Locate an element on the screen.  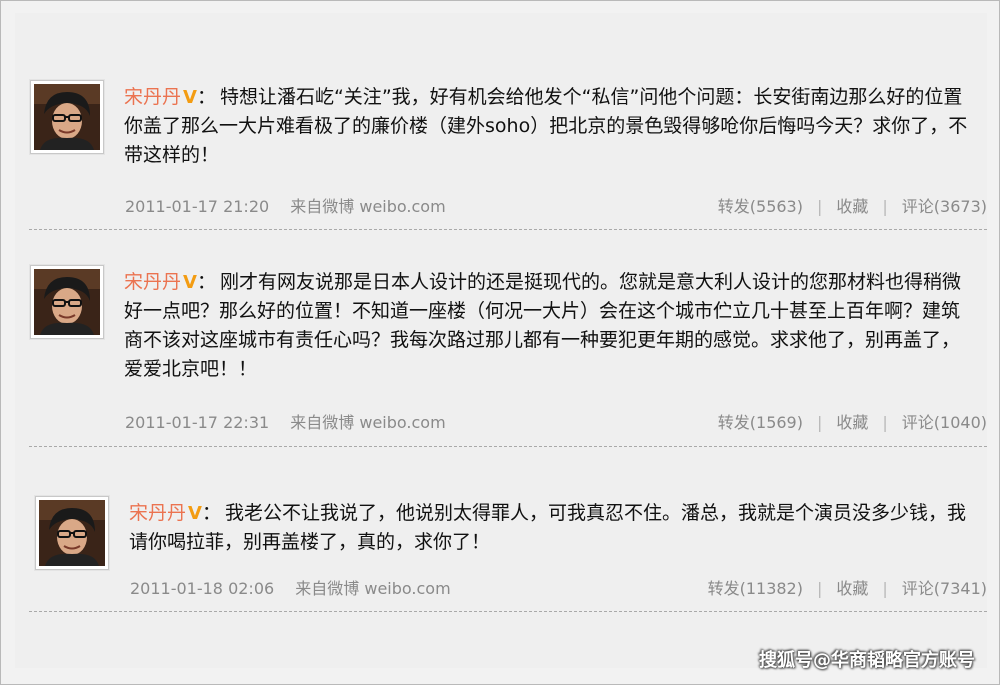
post-meta: 2011-01-17 22:31 来自微博 weibo.com is located at coordinates (285, 421).